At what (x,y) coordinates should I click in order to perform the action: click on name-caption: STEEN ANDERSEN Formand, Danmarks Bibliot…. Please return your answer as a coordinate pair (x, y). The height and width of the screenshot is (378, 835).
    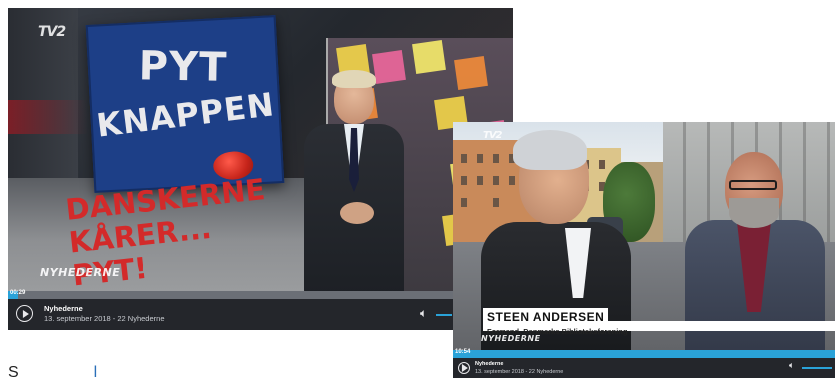
    Looking at the image, I should click on (659, 322).